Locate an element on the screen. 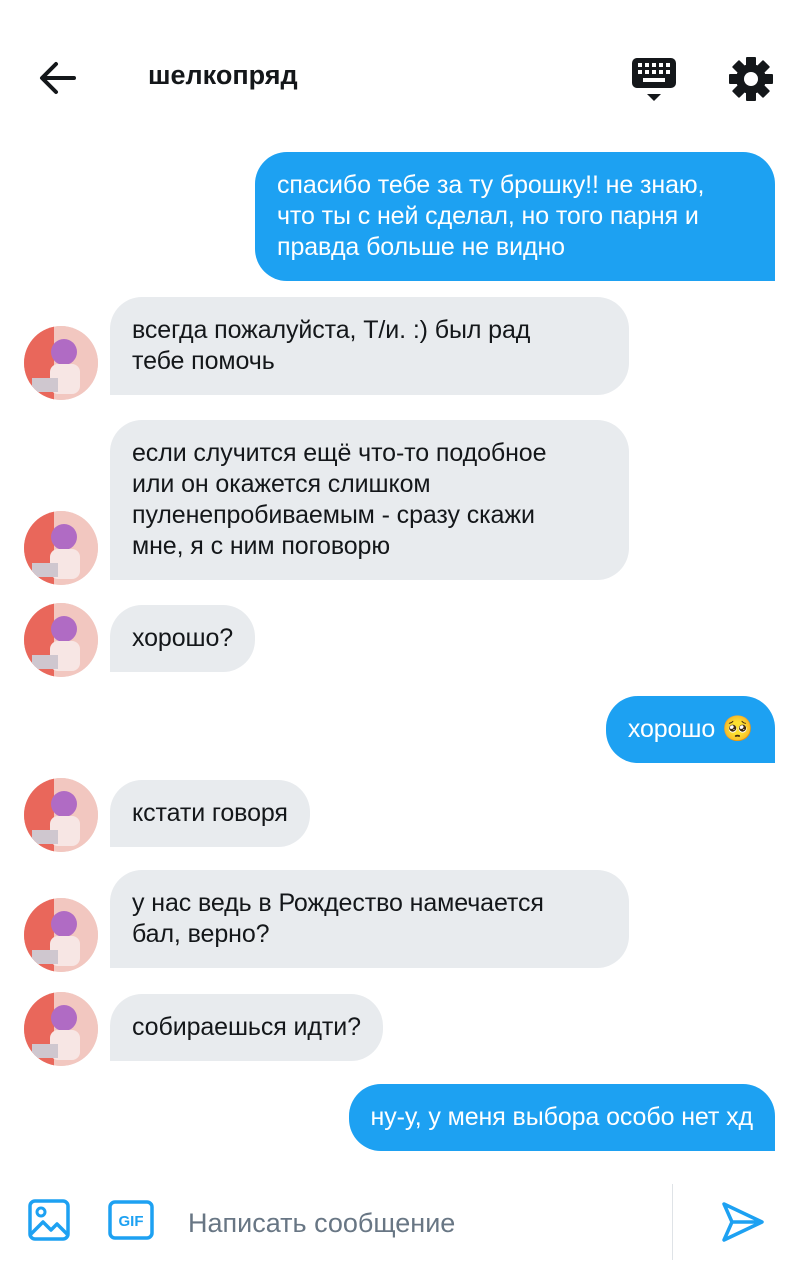 Image resolution: width=800 pixels, height=1280 pixels. send-icon is located at coordinates (743, 1222).